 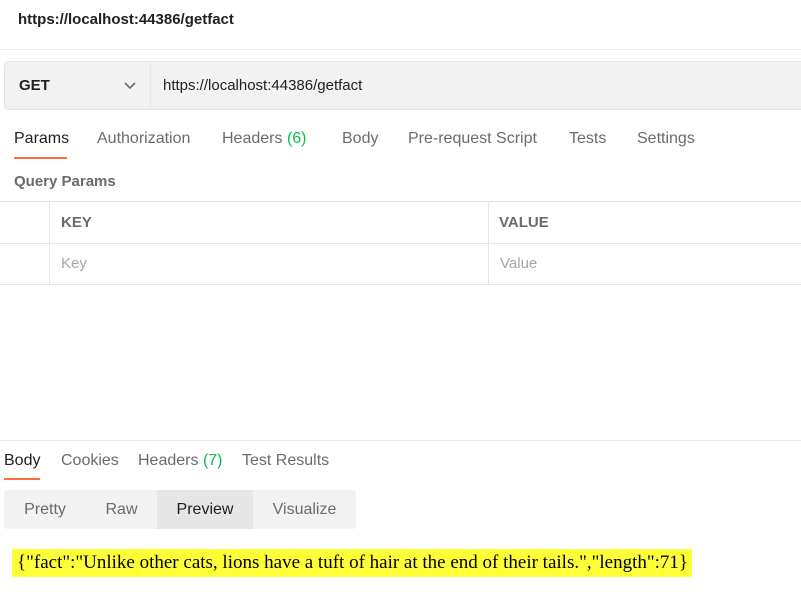 I want to click on active-response-tab-indicator, so click(x=22, y=479).